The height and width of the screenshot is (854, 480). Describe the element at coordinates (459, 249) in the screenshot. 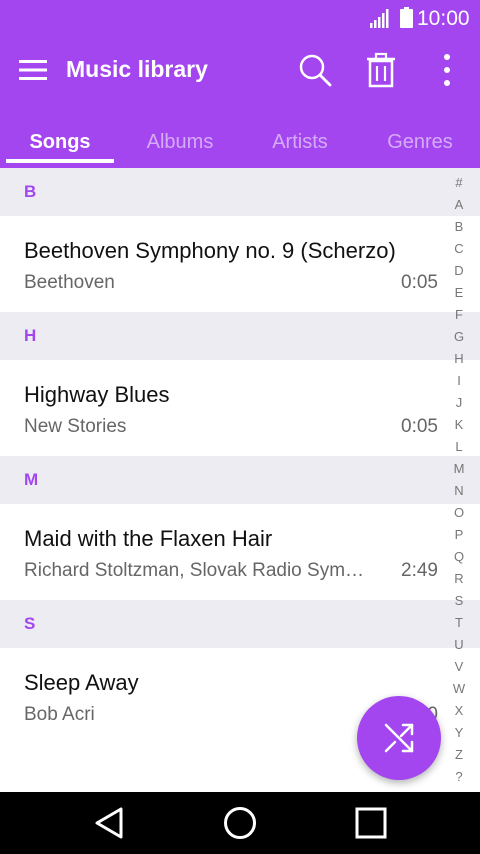

I see `index-letter: C` at that location.